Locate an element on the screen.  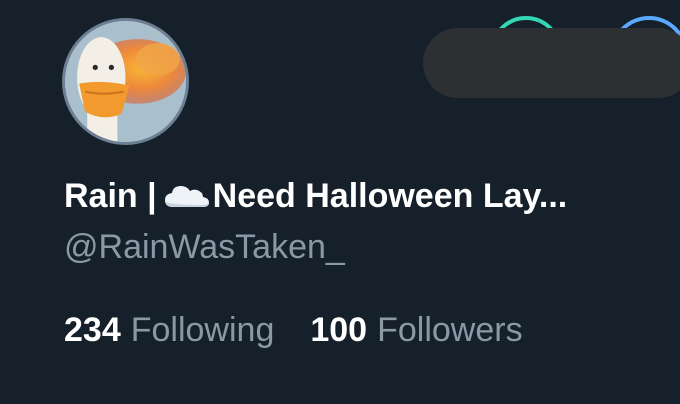
profile-handle: @RainWasTaken_ is located at coordinates (204, 247).